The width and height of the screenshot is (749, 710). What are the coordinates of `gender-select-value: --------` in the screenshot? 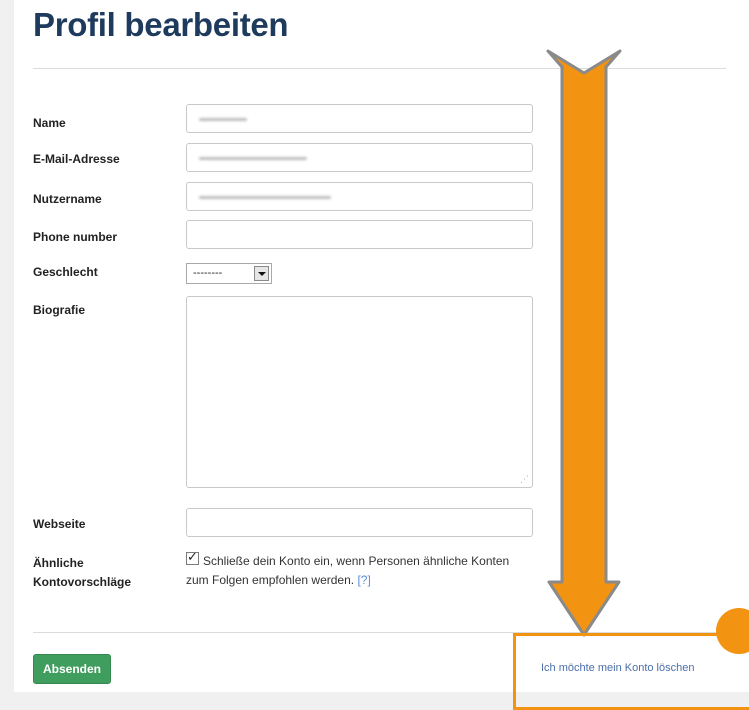 It's located at (208, 273).